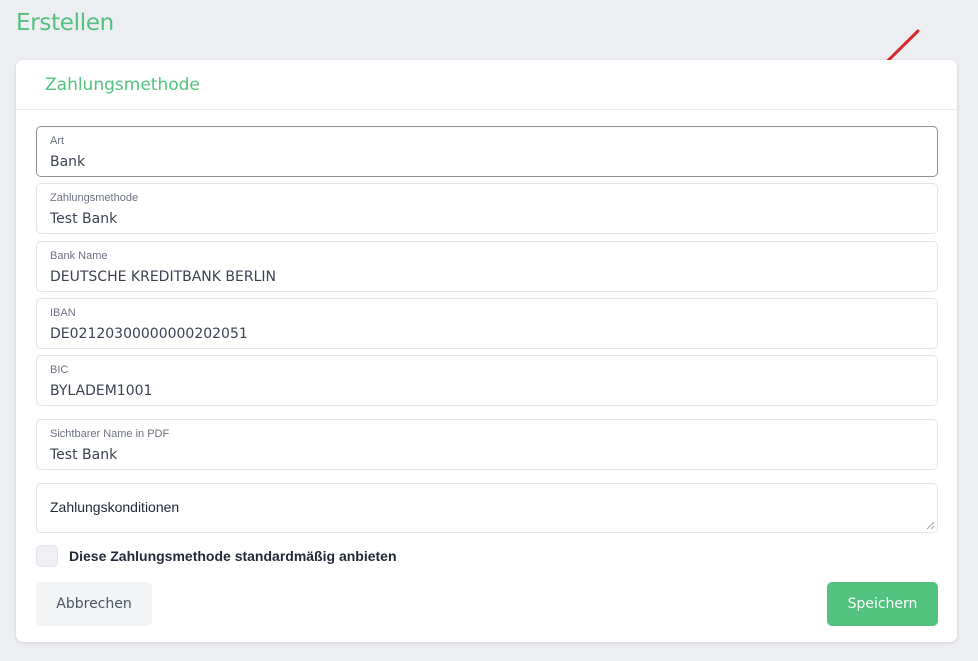 The width and height of the screenshot is (978, 661). I want to click on default-option-checkbox, so click(47, 556).